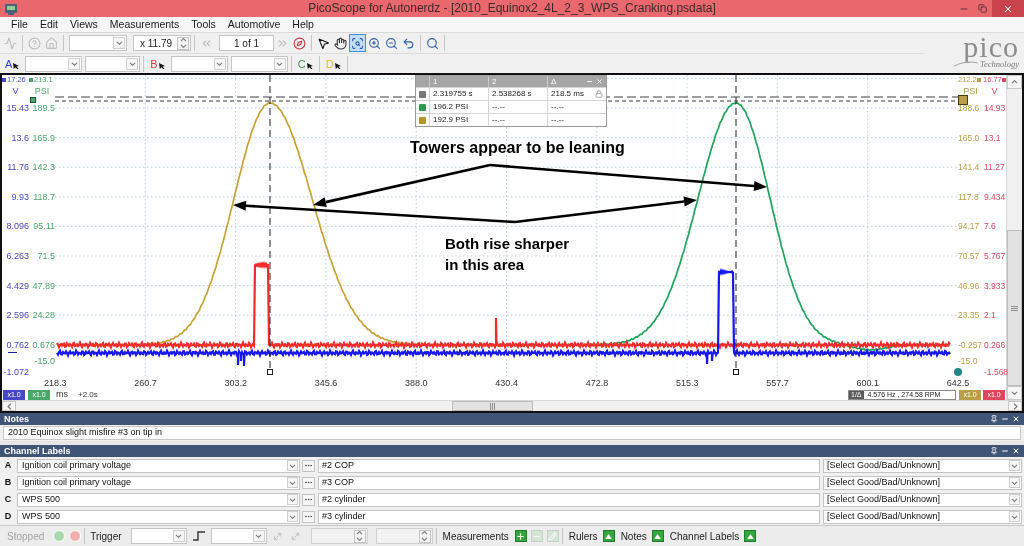  Describe the element at coordinates (520, 536) in the screenshot. I see `measurement-button` at that location.